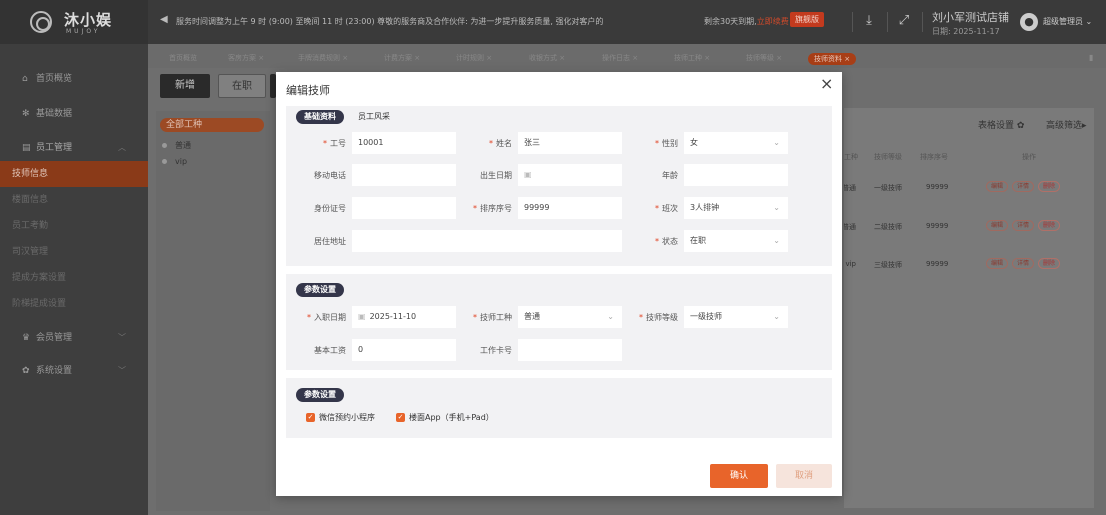 This screenshot has width=1106, height=515. Describe the element at coordinates (400, 417) in the screenshot. I see `app-checkbox: ✓` at that location.